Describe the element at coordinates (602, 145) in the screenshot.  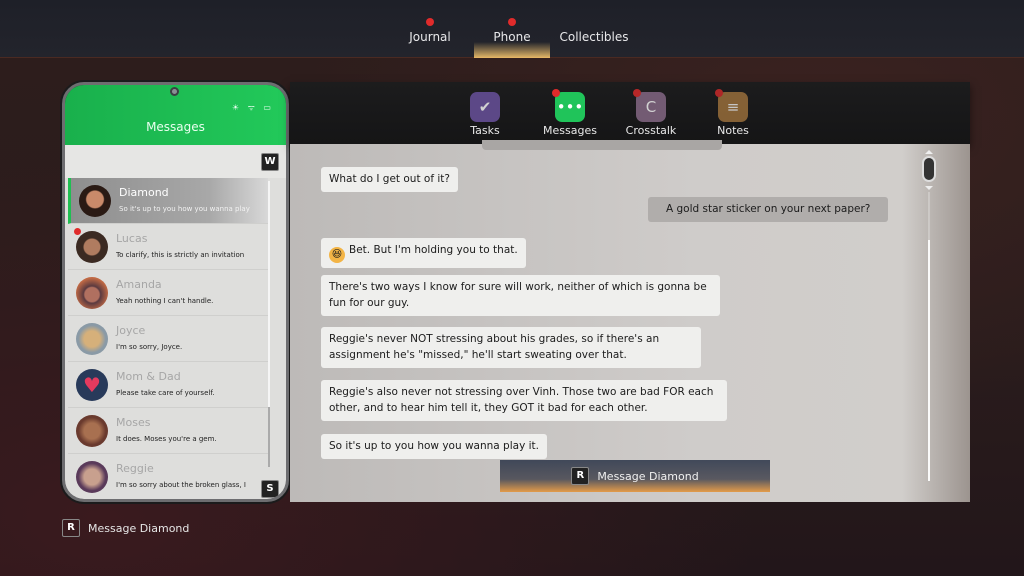
I see `clipped-message` at that location.